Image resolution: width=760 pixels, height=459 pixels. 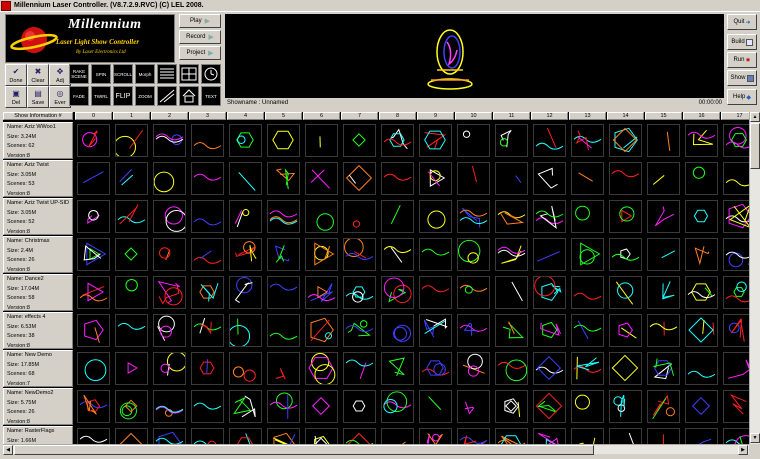 I want to click on build-button: Build, so click(x=742, y=42).